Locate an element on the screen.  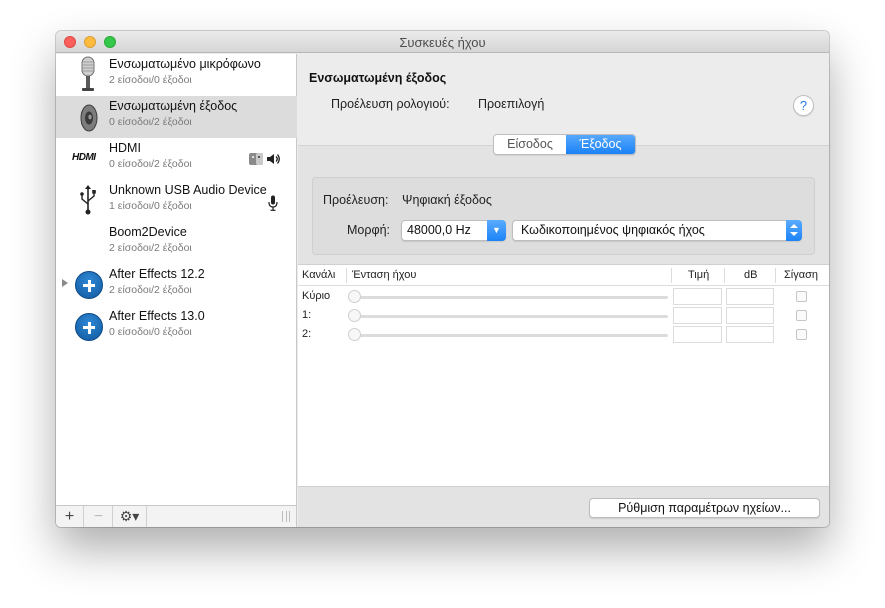
source-label: Προέλευση: is located at coordinates (356, 200).